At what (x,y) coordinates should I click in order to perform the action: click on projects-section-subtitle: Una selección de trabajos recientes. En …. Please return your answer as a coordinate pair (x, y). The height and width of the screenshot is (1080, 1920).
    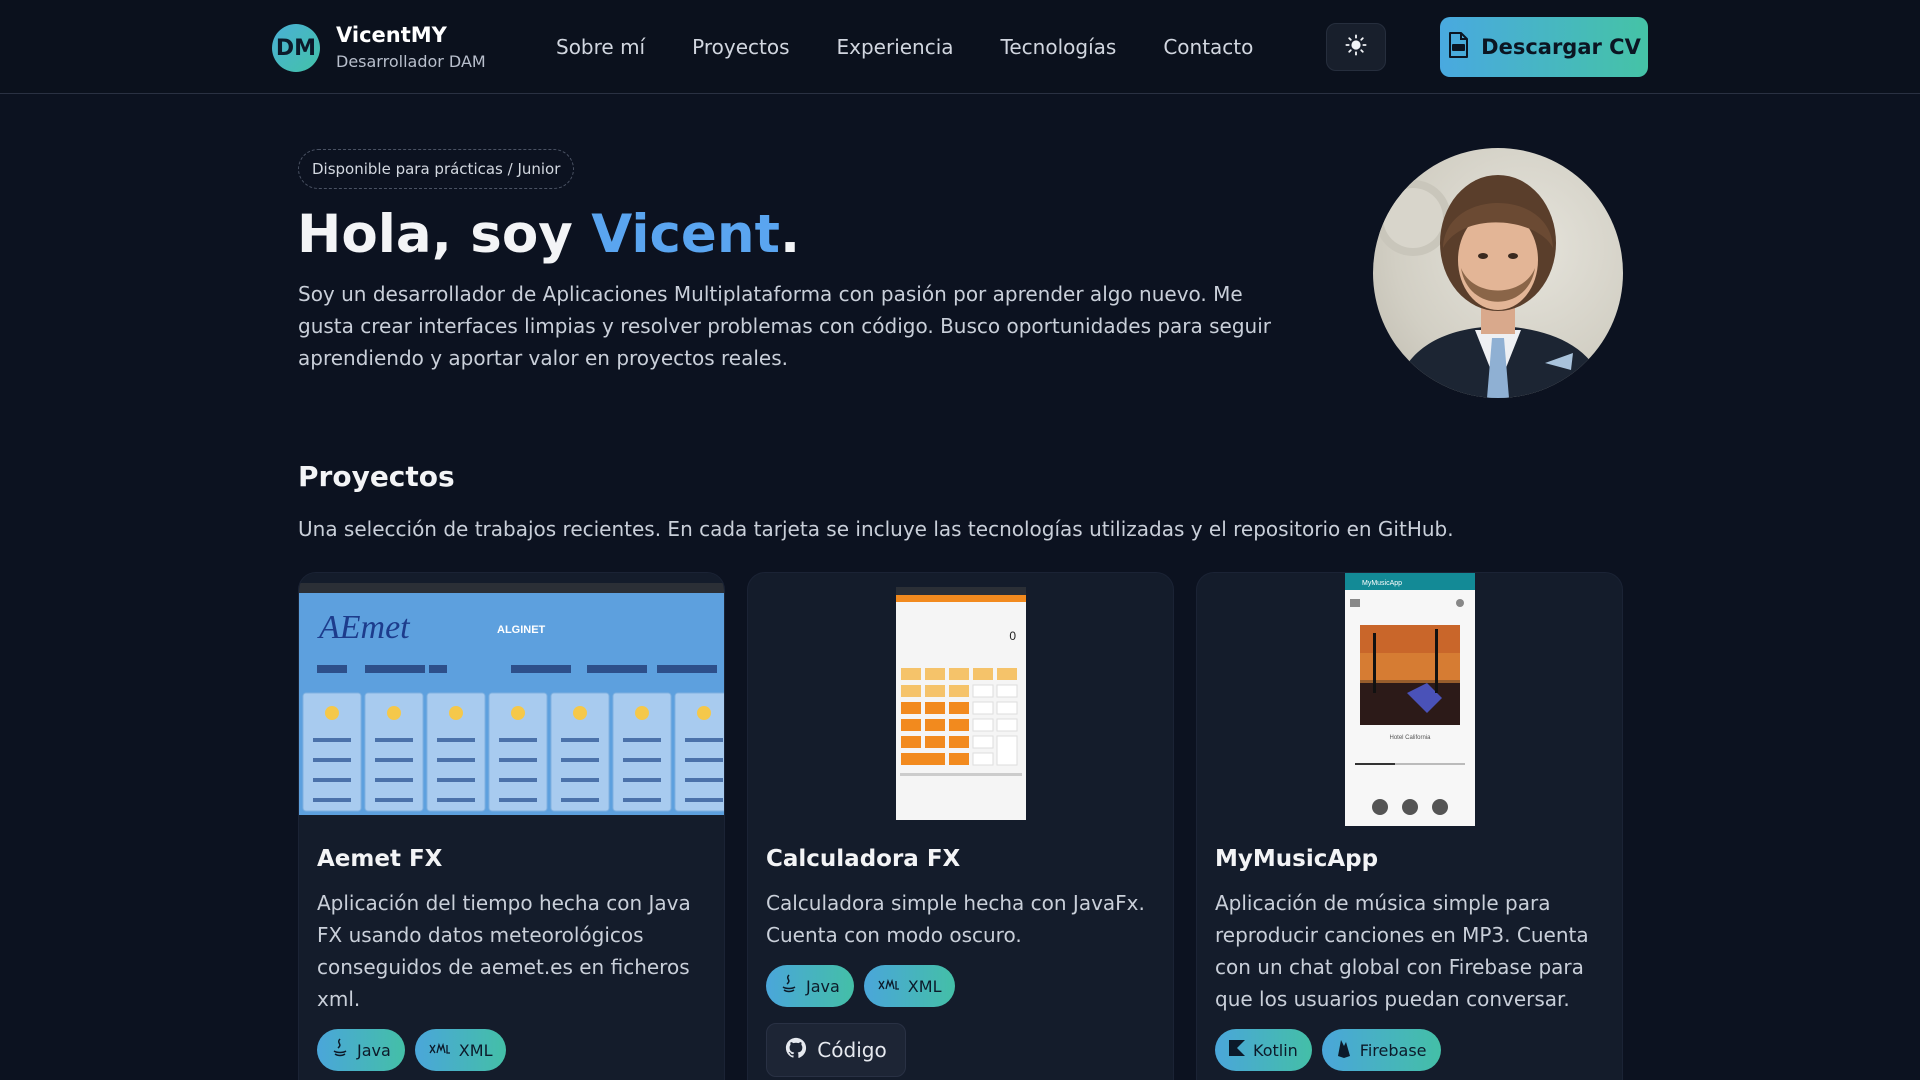
    Looking at the image, I should click on (876, 529).